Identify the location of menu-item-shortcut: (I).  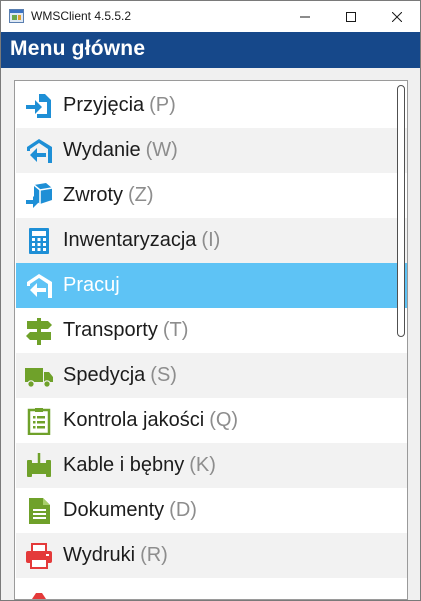
(211, 240).